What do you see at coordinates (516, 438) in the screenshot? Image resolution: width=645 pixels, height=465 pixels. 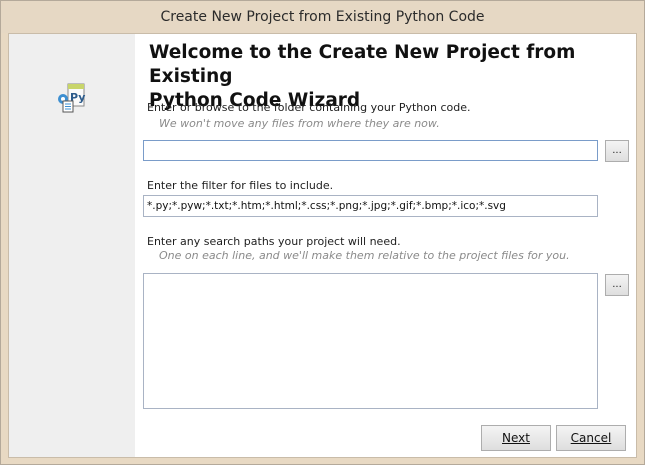 I see `next-button: Next` at bounding box center [516, 438].